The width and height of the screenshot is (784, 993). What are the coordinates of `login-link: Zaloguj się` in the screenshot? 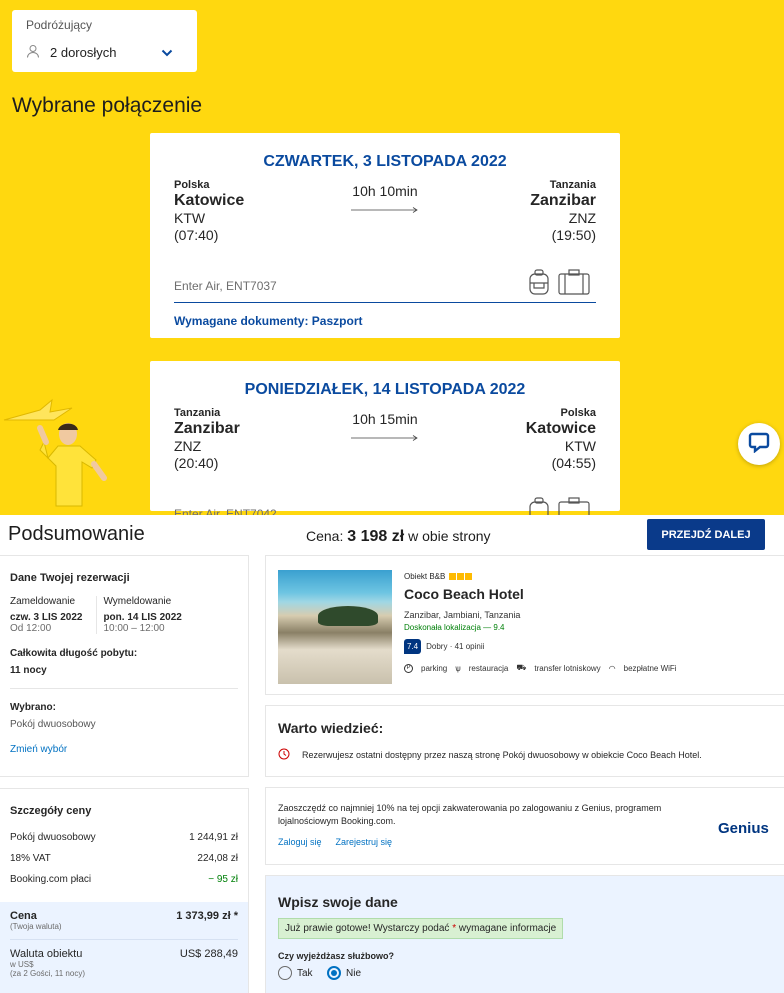 It's located at (300, 842).